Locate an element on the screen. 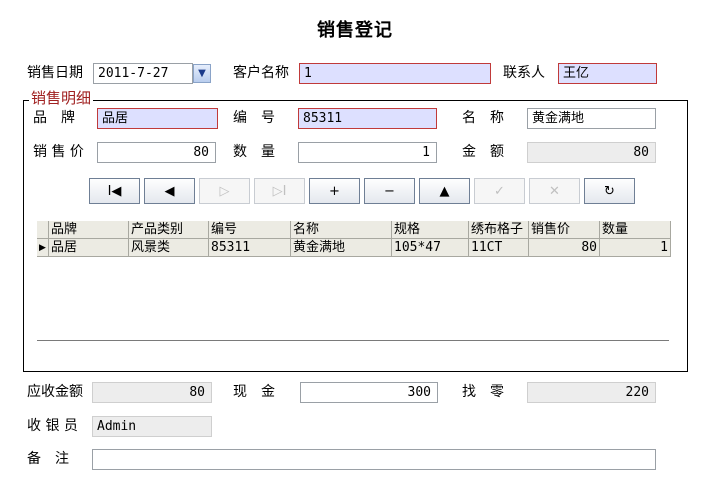 The width and height of the screenshot is (710, 500). prior-record-icon: ◀ is located at coordinates (169, 191).